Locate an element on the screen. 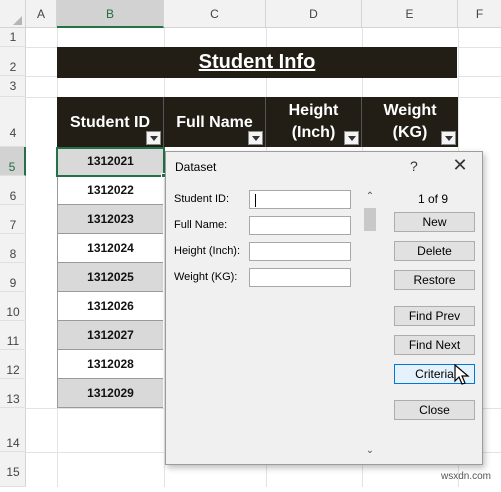 The height and width of the screenshot is (492, 501). watermark: wsxdn.com is located at coordinates (466, 476).